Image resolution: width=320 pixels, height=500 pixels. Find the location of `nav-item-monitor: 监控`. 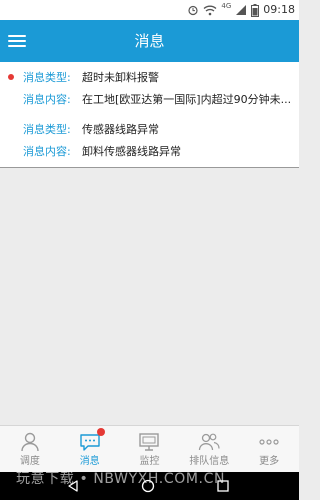

nav-item-monitor: 监控 is located at coordinates (150, 449).